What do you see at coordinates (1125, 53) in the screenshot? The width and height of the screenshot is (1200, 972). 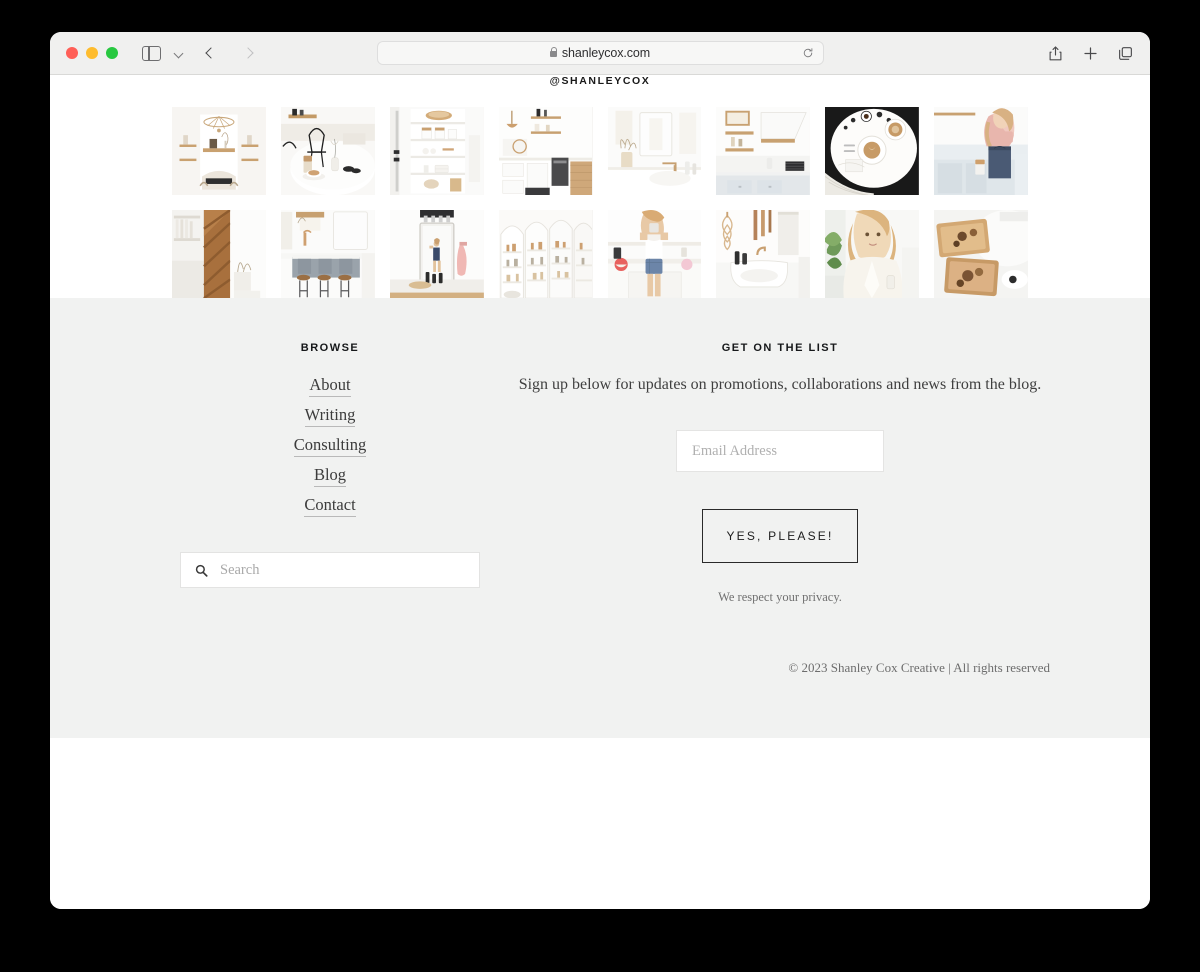 I see `tab-overview-icon` at bounding box center [1125, 53].